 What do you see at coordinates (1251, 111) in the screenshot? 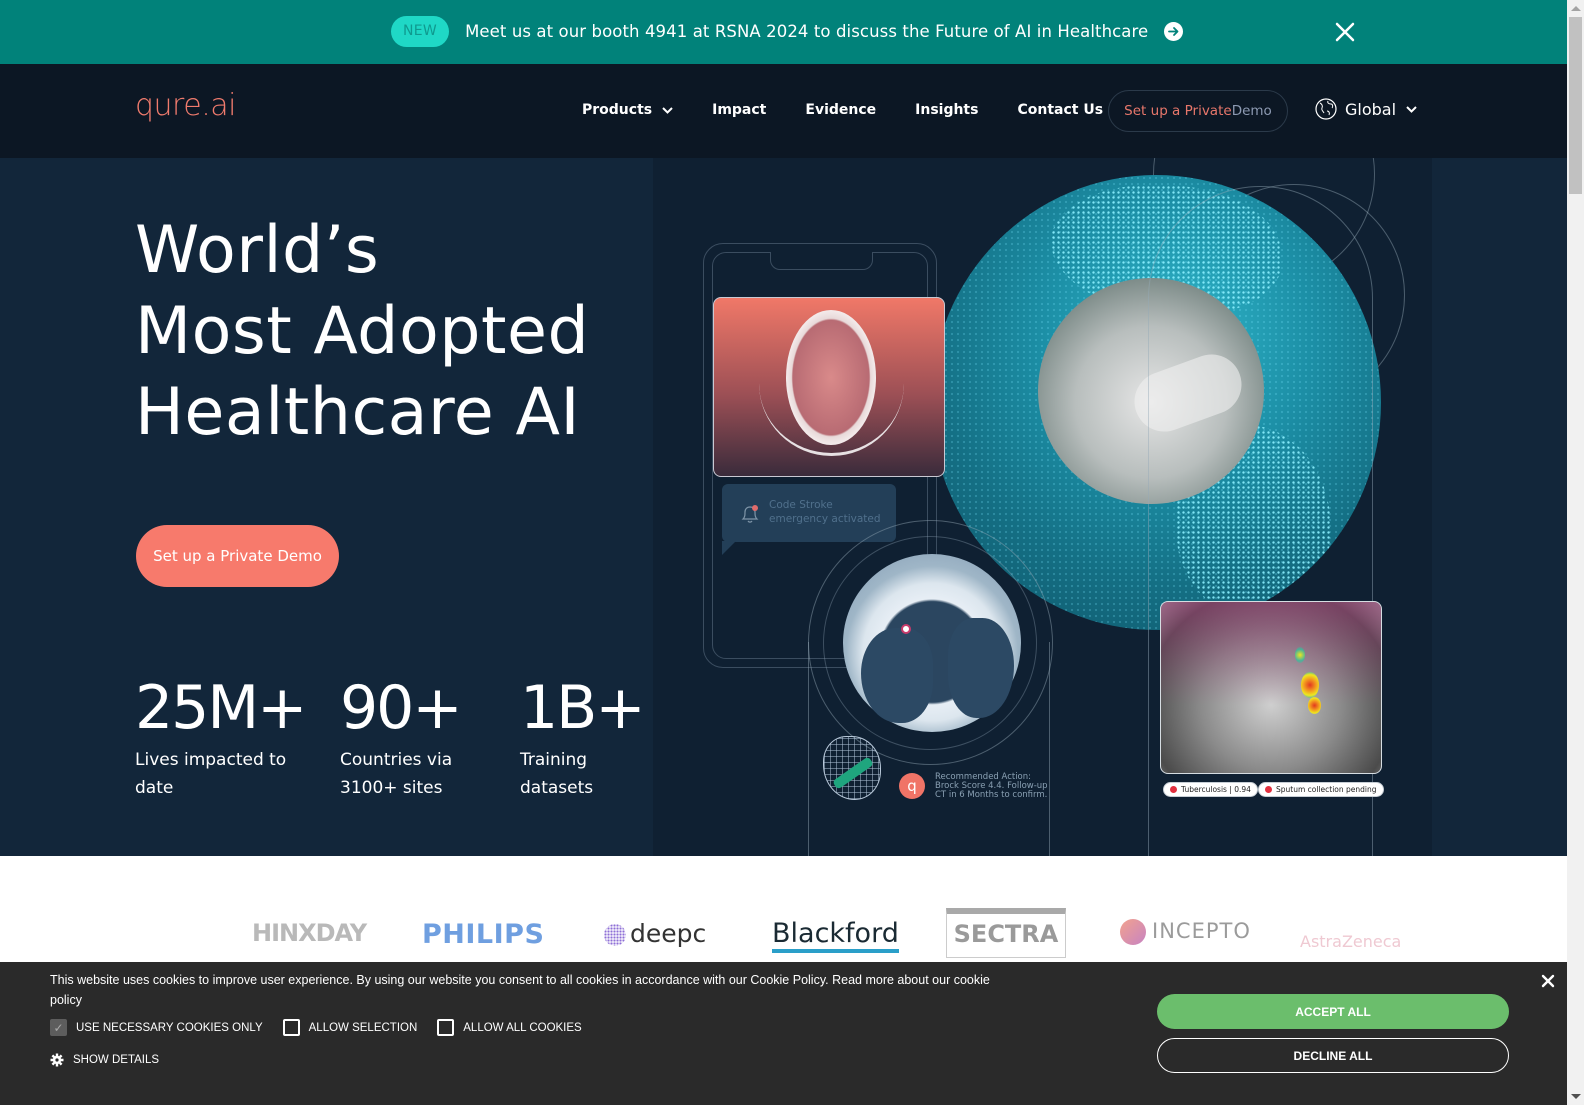
I see `demo-label-part2: Demo` at bounding box center [1251, 111].